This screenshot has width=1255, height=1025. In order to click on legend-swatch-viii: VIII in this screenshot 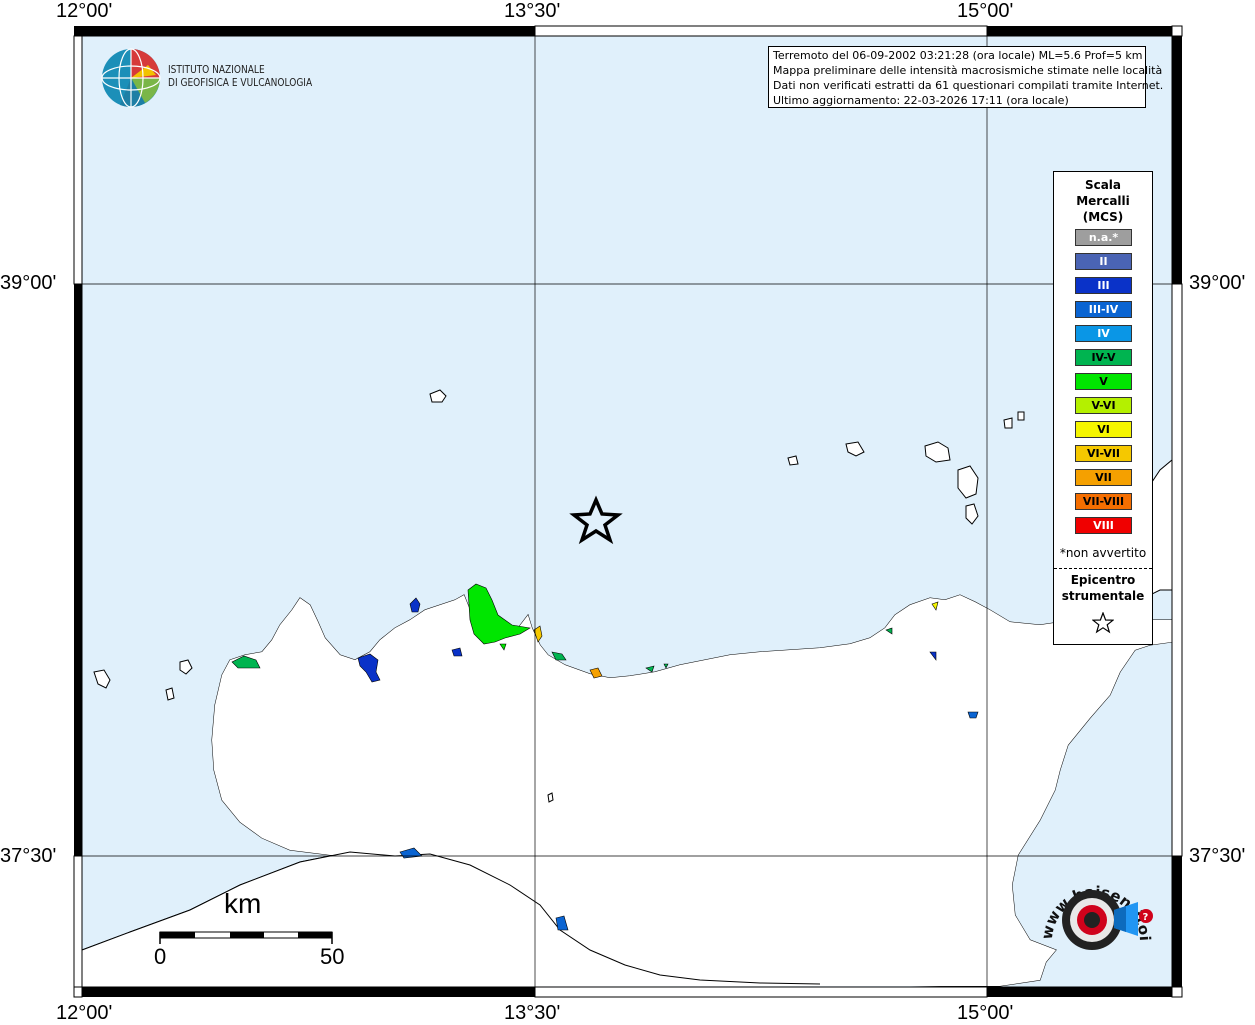, I will do `click(1103, 525)`.